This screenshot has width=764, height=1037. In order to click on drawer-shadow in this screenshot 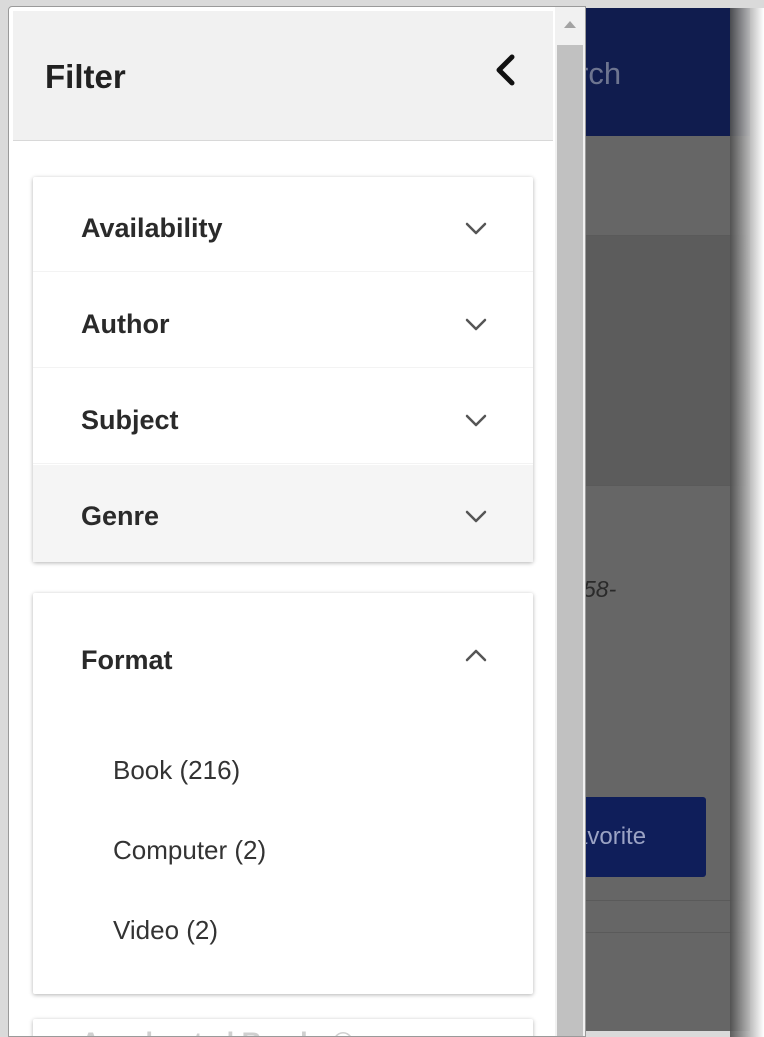, I will do `click(747, 522)`.